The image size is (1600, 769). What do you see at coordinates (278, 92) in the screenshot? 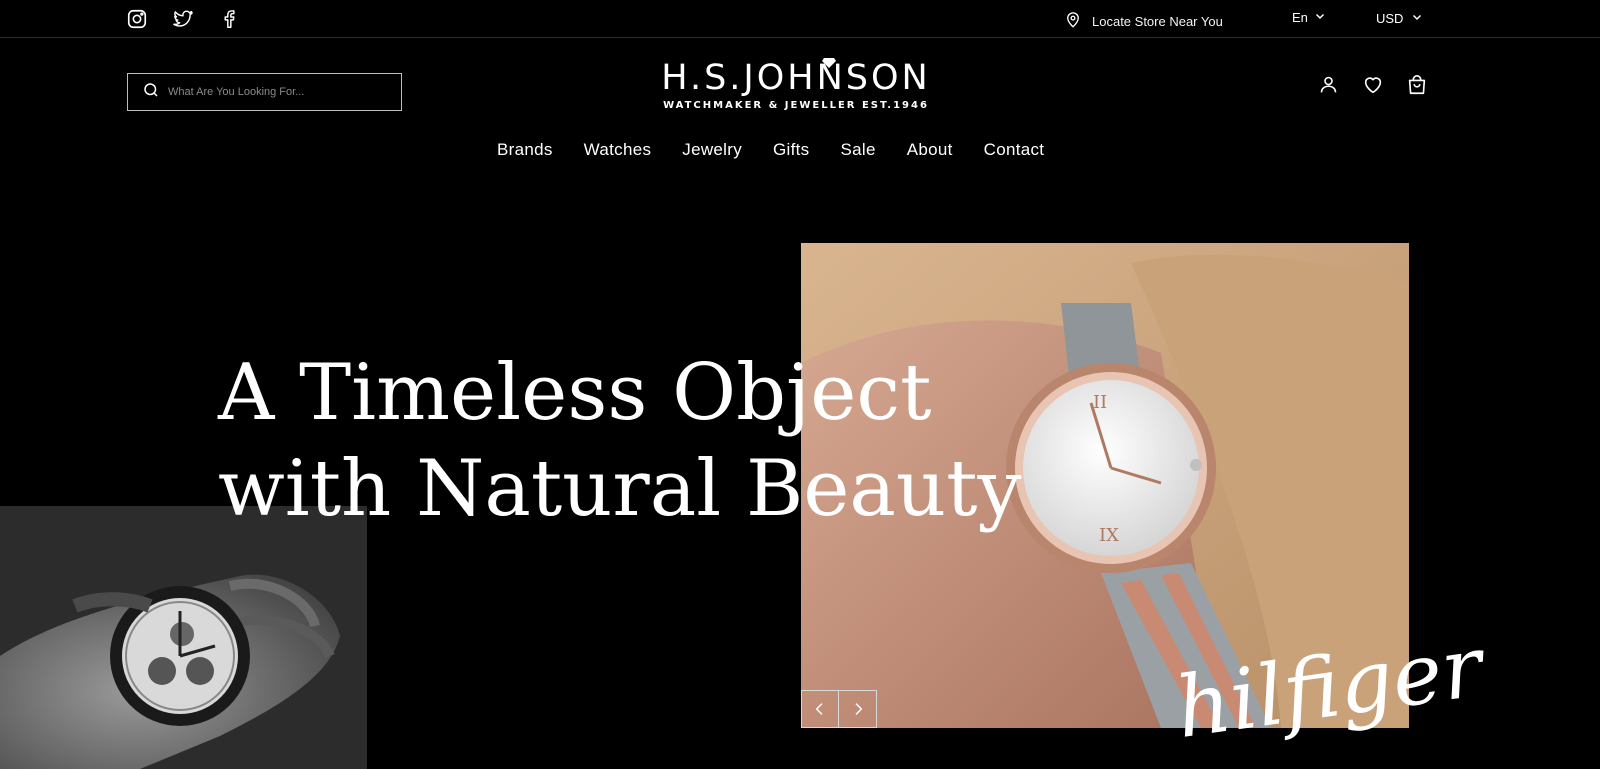
I see `search-input` at bounding box center [278, 92].